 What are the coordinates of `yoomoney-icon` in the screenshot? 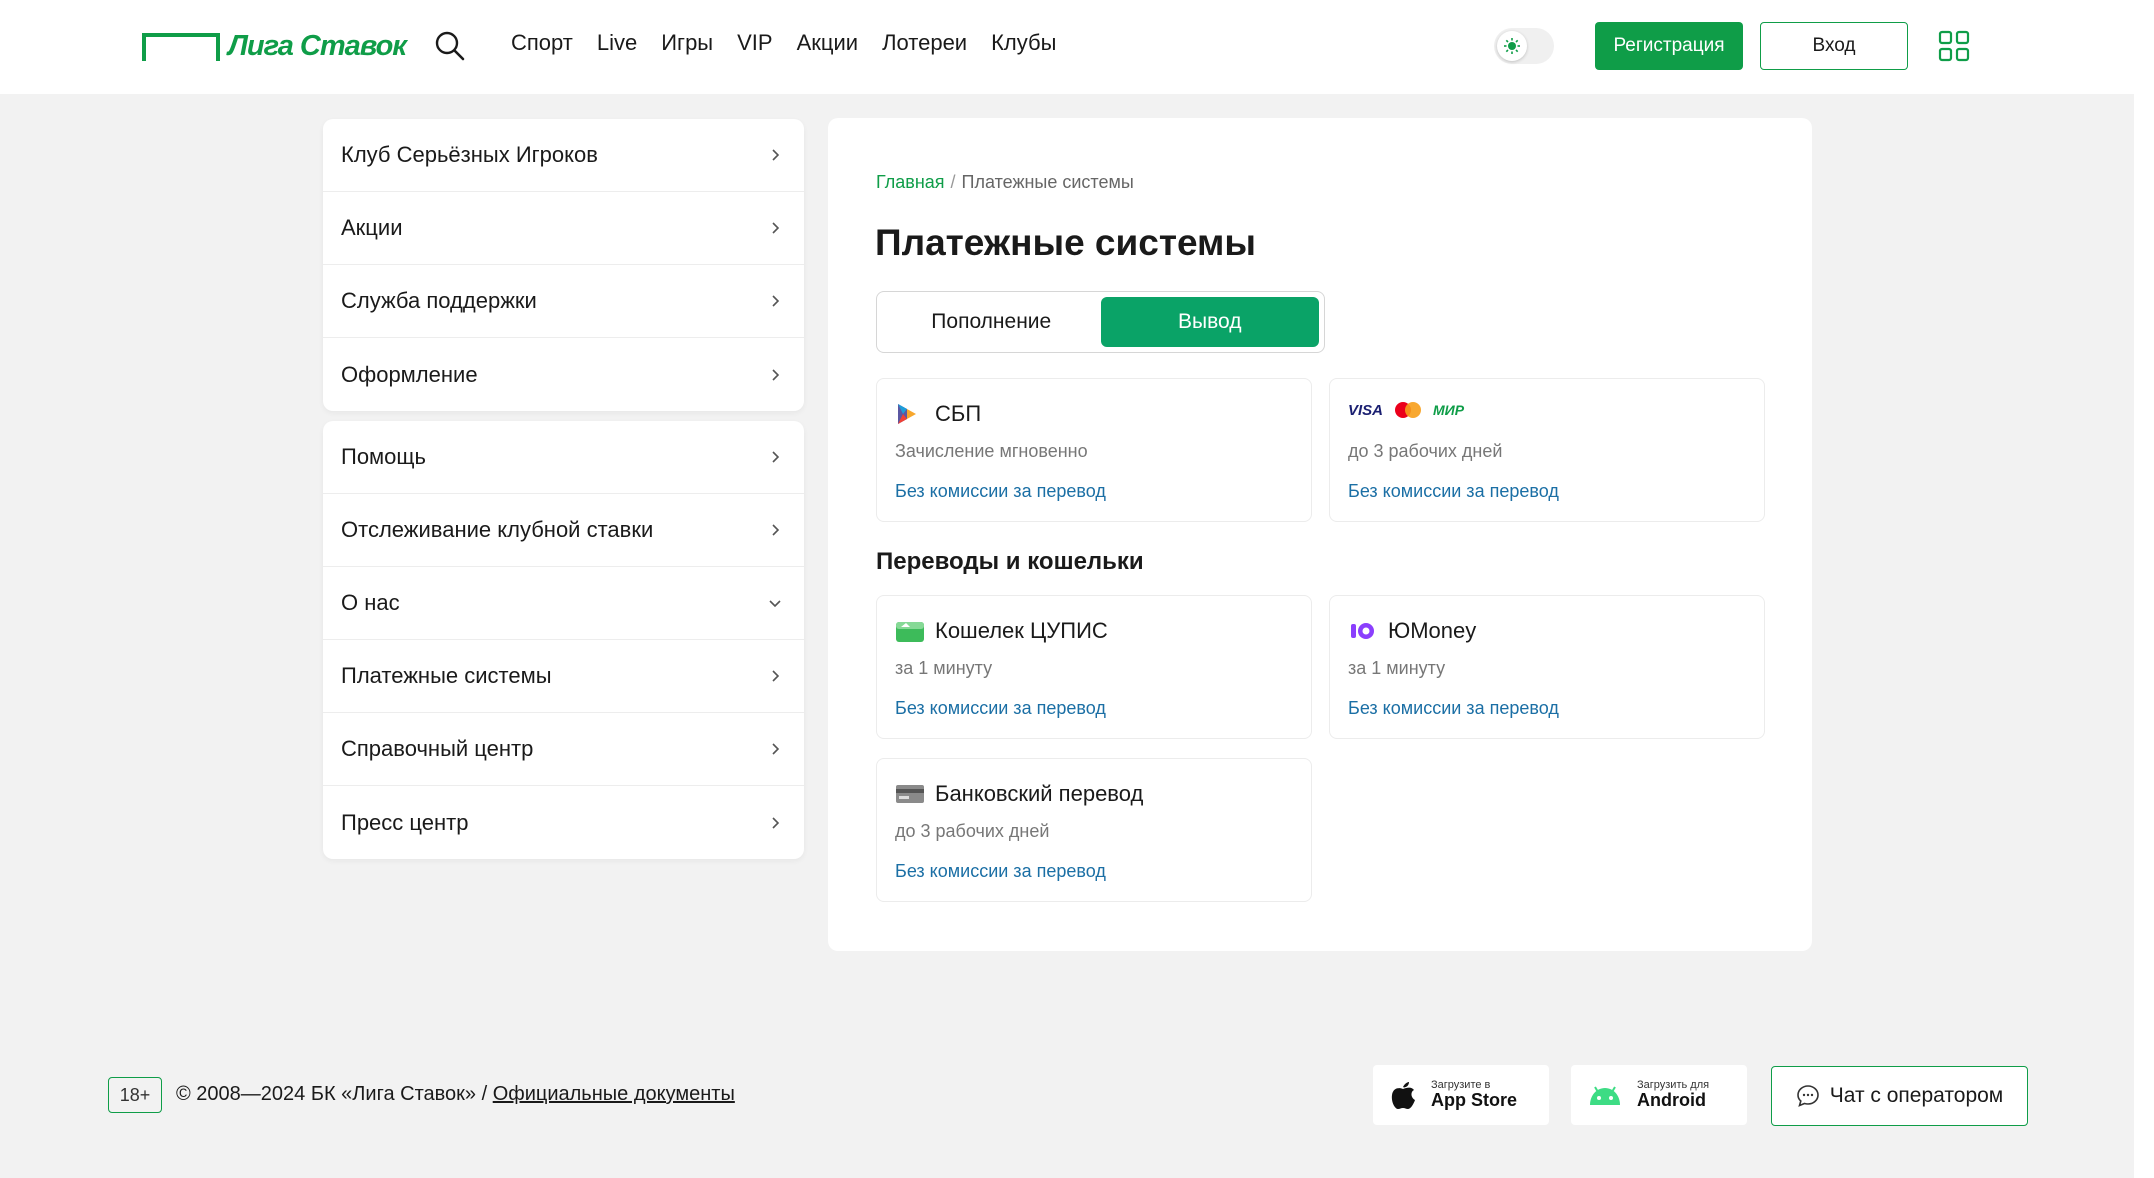 It's located at (1363, 631).